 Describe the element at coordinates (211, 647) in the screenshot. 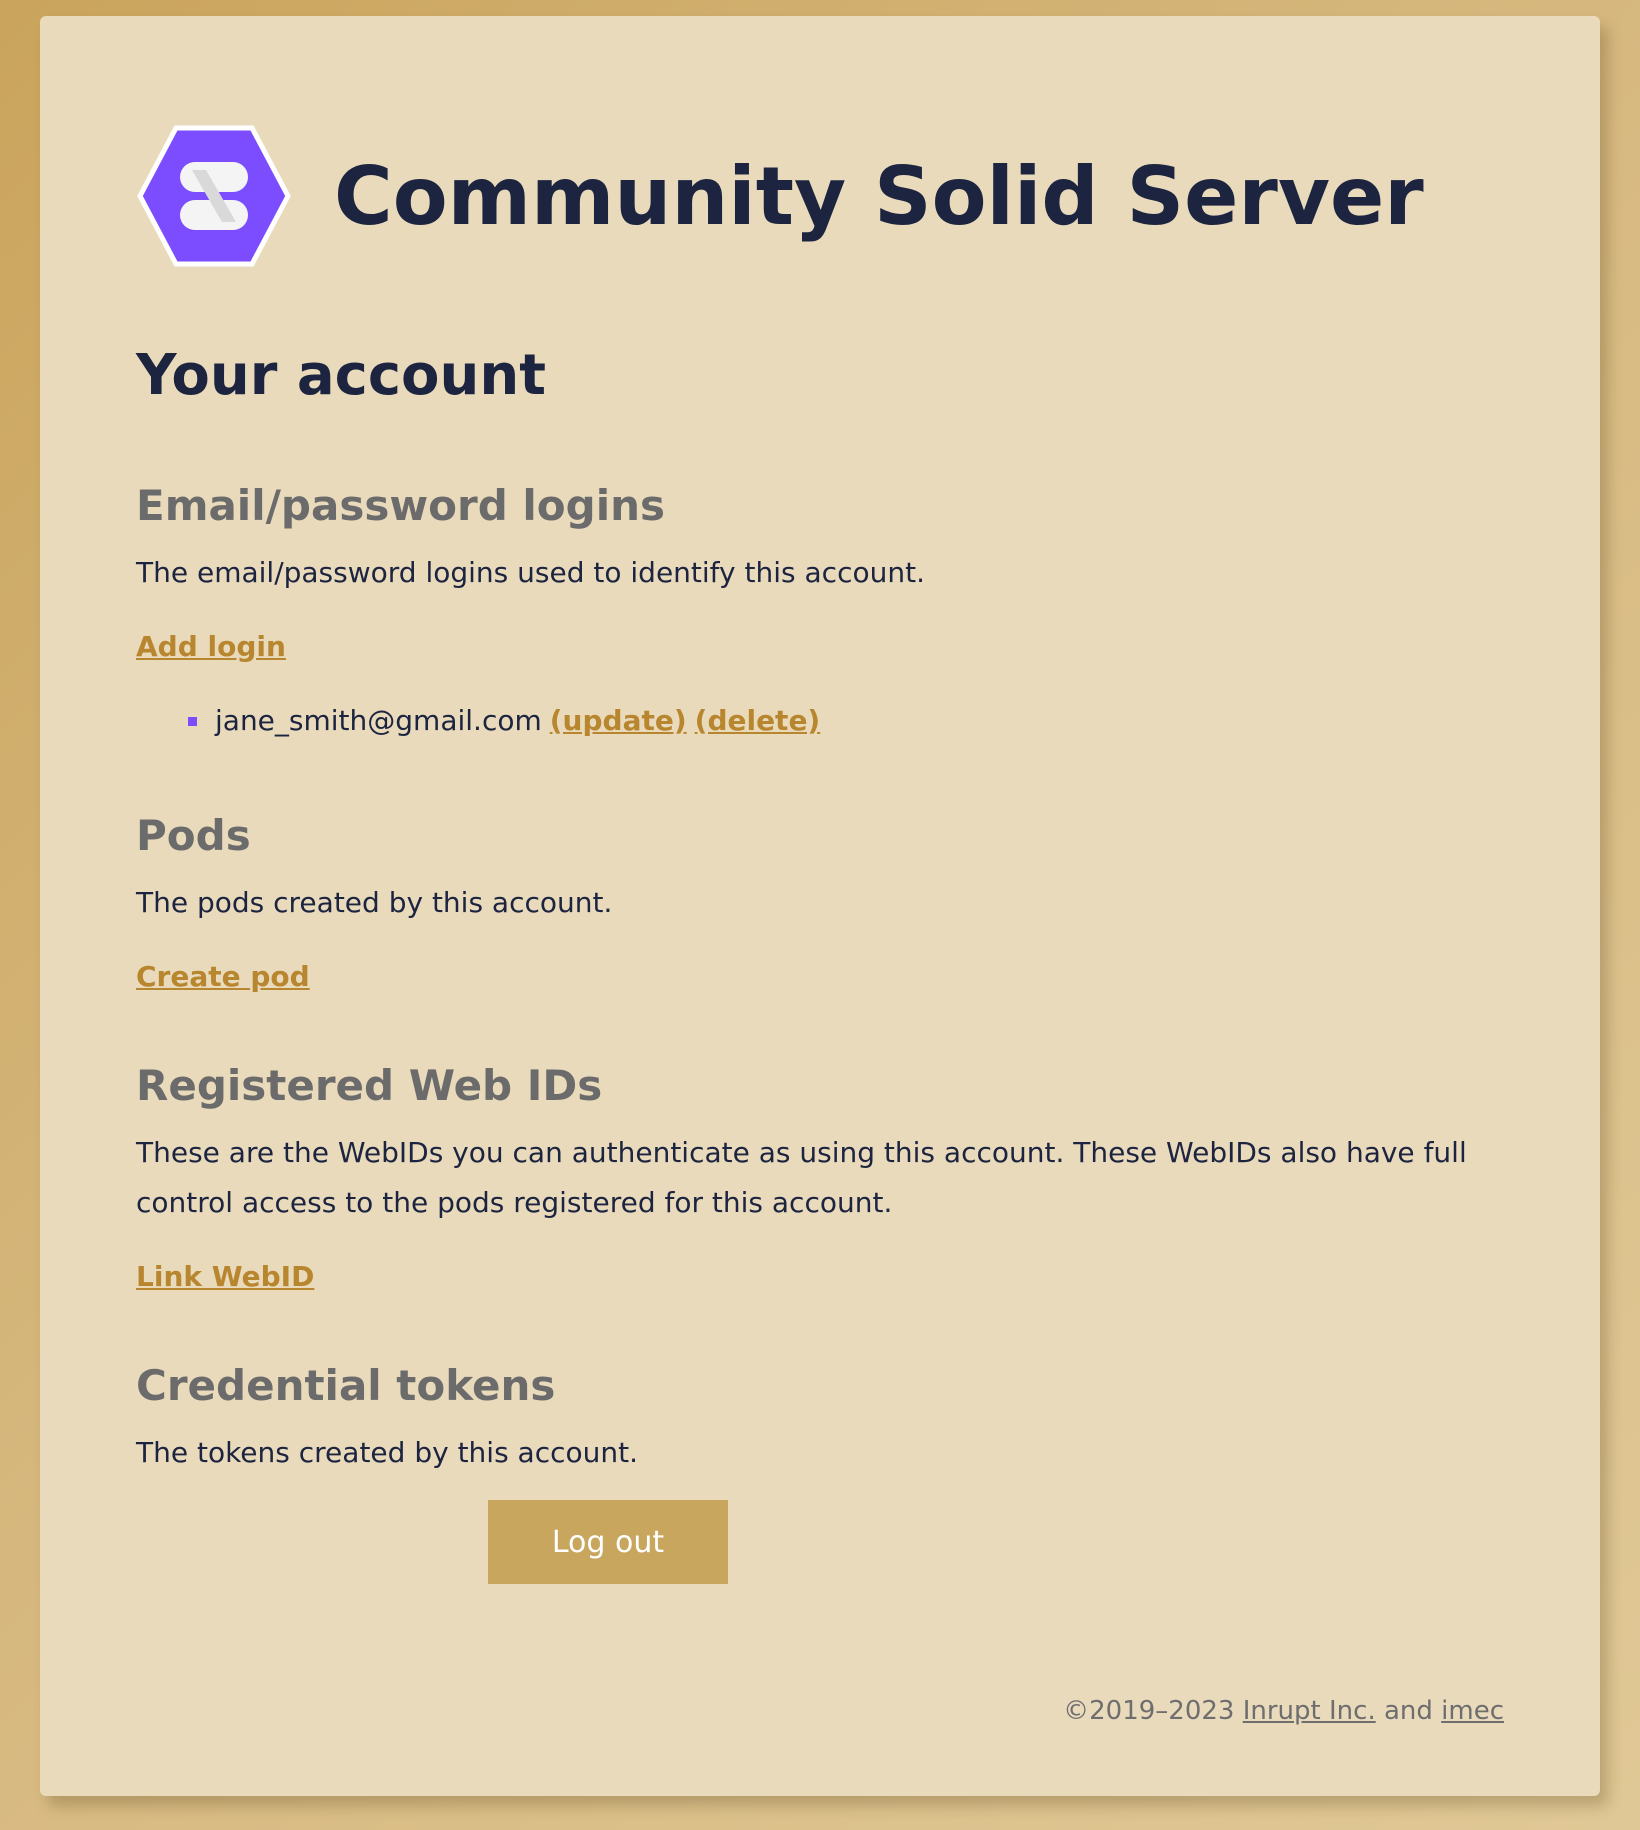

I see `add-login-link: Add login` at that location.